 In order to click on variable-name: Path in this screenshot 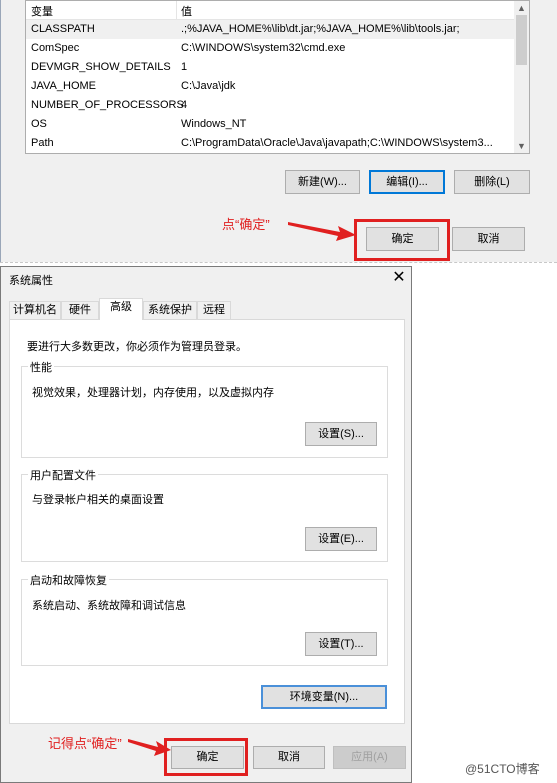, I will do `click(42, 143)`.